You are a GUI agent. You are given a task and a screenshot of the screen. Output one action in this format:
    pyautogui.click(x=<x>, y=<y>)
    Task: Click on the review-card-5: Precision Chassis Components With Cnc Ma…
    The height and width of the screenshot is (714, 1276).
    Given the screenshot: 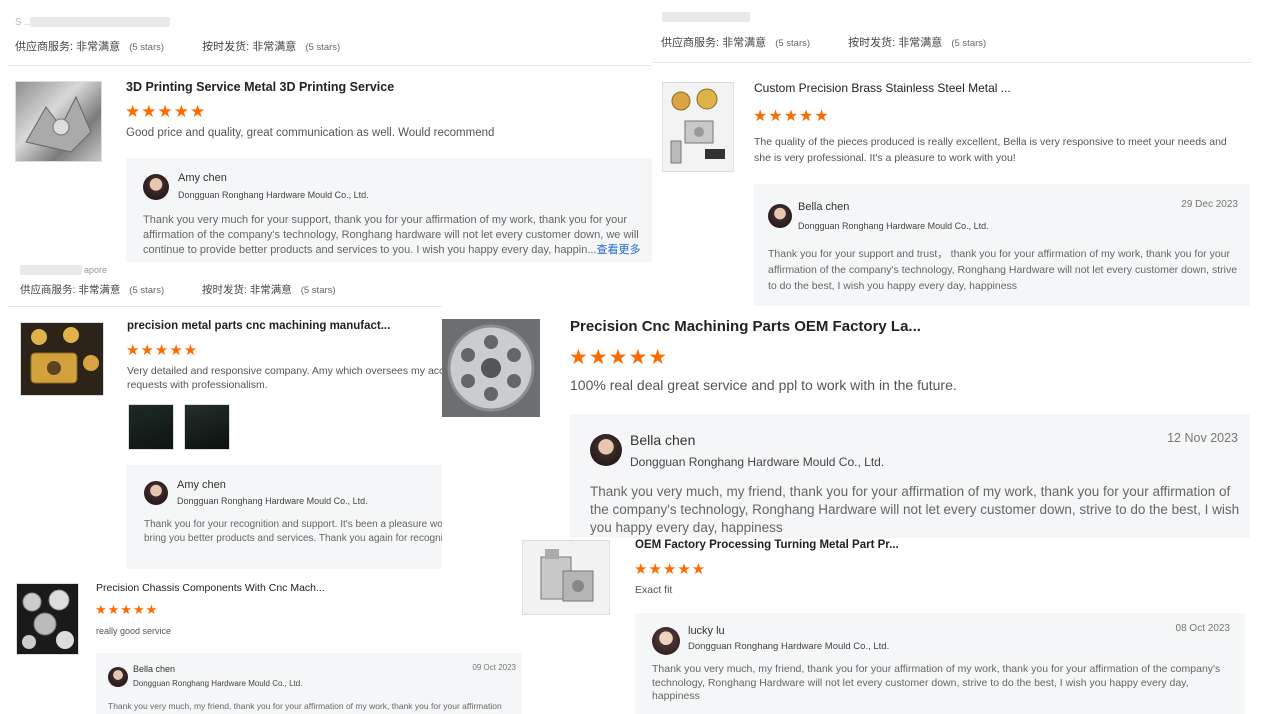 What is the action you would take?
    pyautogui.click(x=271, y=645)
    